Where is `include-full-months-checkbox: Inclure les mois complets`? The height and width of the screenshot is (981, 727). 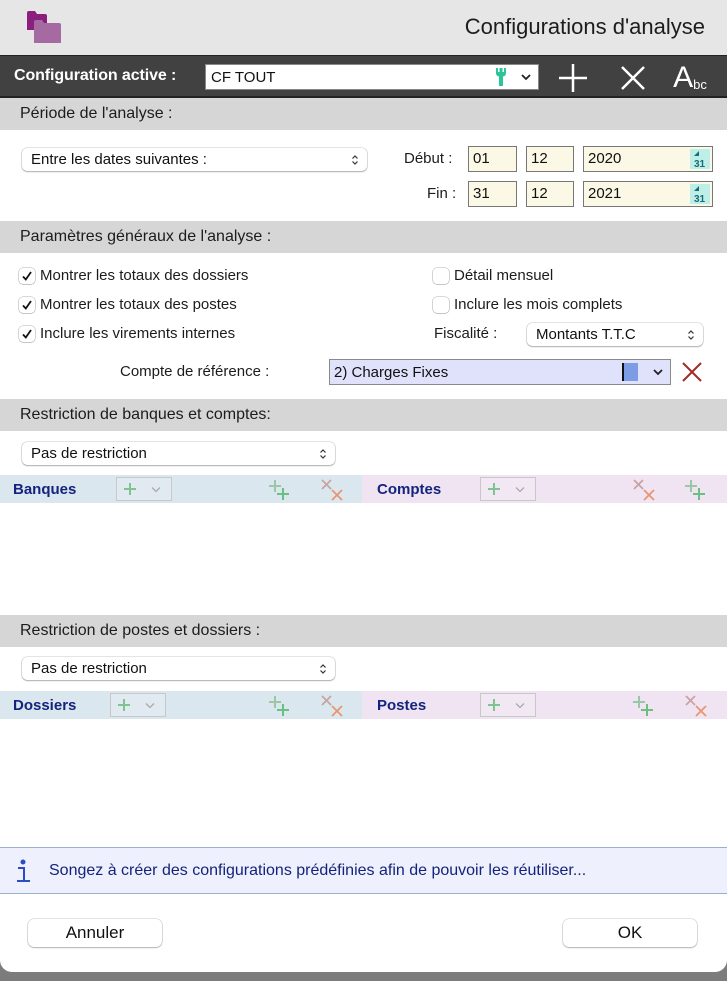 include-full-months-checkbox: Inclure les mois complets is located at coordinates (527, 304).